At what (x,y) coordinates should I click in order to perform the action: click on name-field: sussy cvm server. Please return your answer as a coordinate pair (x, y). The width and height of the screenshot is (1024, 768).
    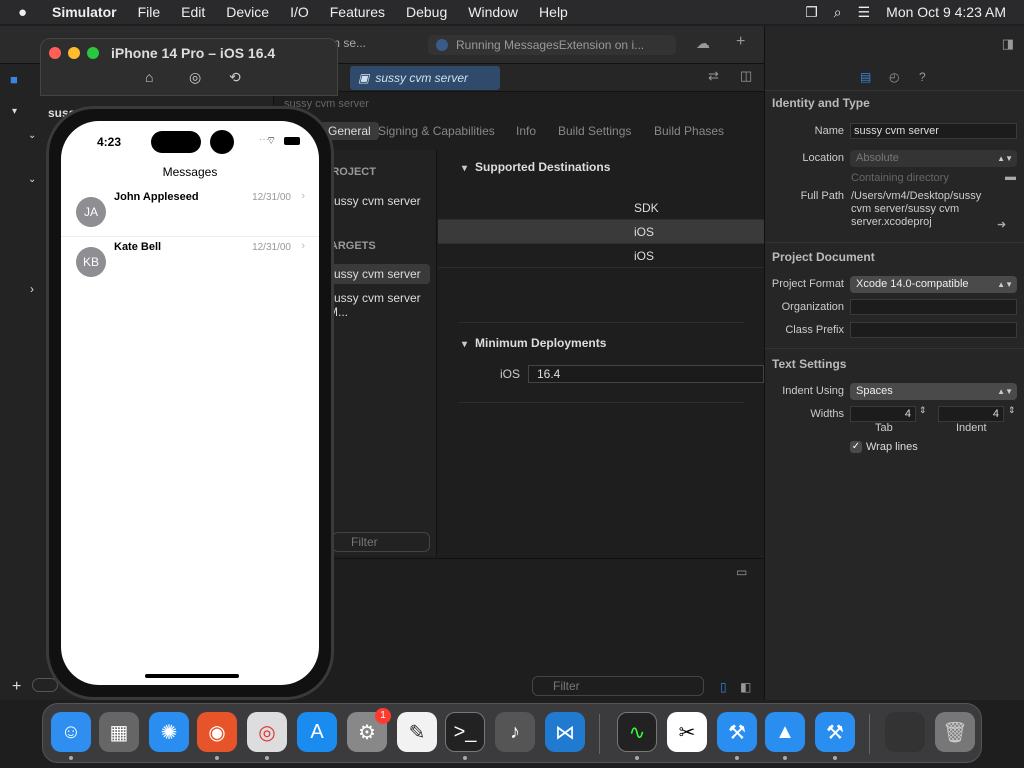
    Looking at the image, I should click on (933, 131).